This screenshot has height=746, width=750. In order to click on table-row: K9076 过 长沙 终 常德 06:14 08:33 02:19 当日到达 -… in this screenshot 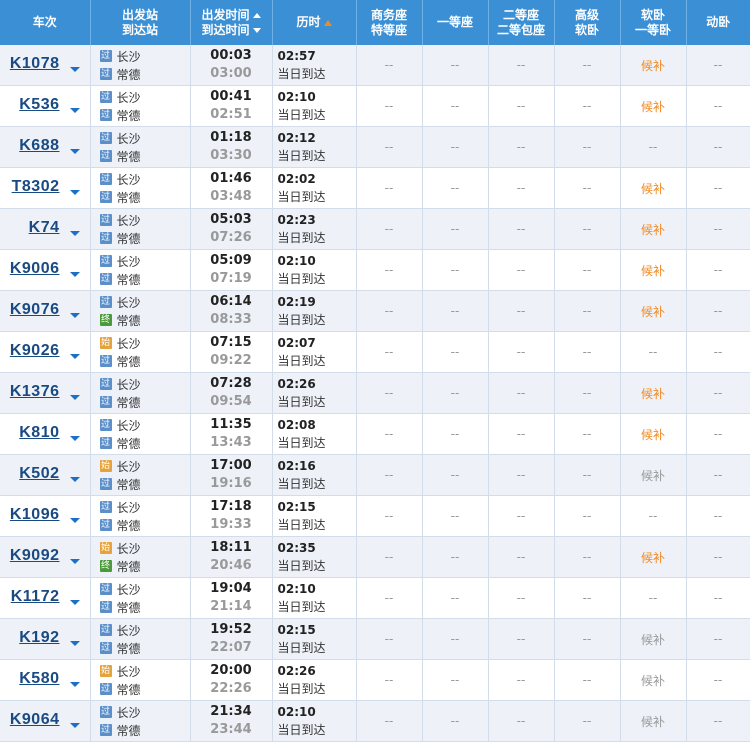, I will do `click(375, 311)`.